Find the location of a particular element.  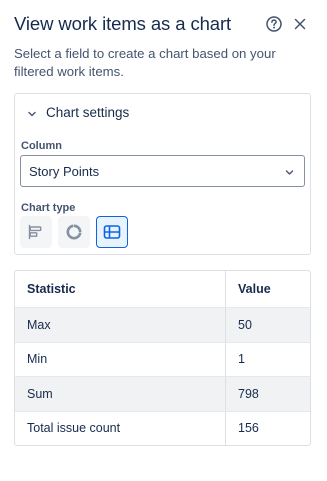

help-button is located at coordinates (274, 24).